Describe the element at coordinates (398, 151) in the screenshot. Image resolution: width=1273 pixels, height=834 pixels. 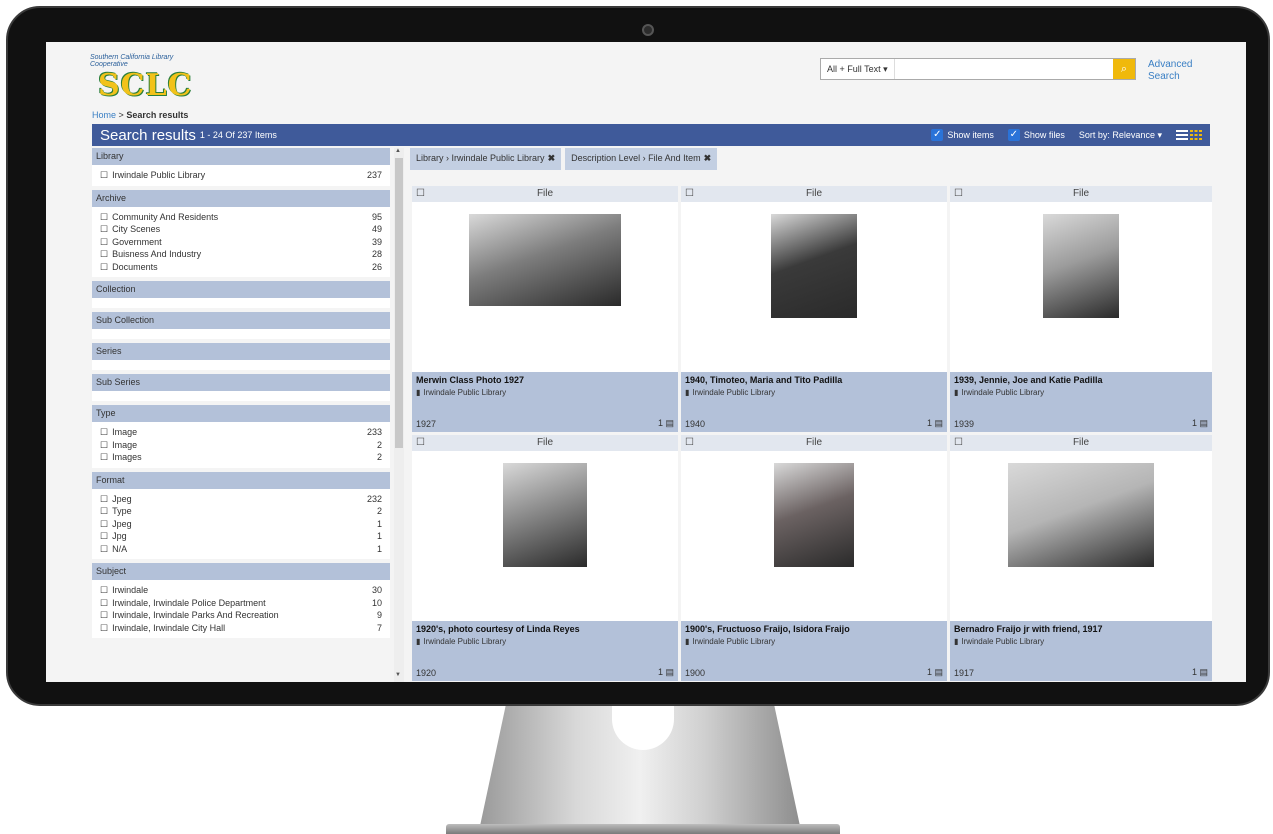
I see `scroll-up-icon: ▲` at that location.